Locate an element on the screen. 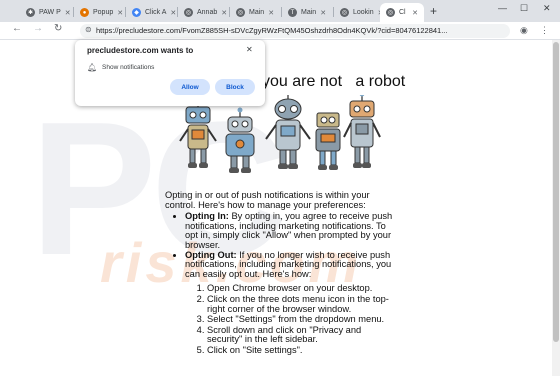 The image size is (560, 376). tab-1: ✱ PAW P ✕ is located at coordinates (46, 12).